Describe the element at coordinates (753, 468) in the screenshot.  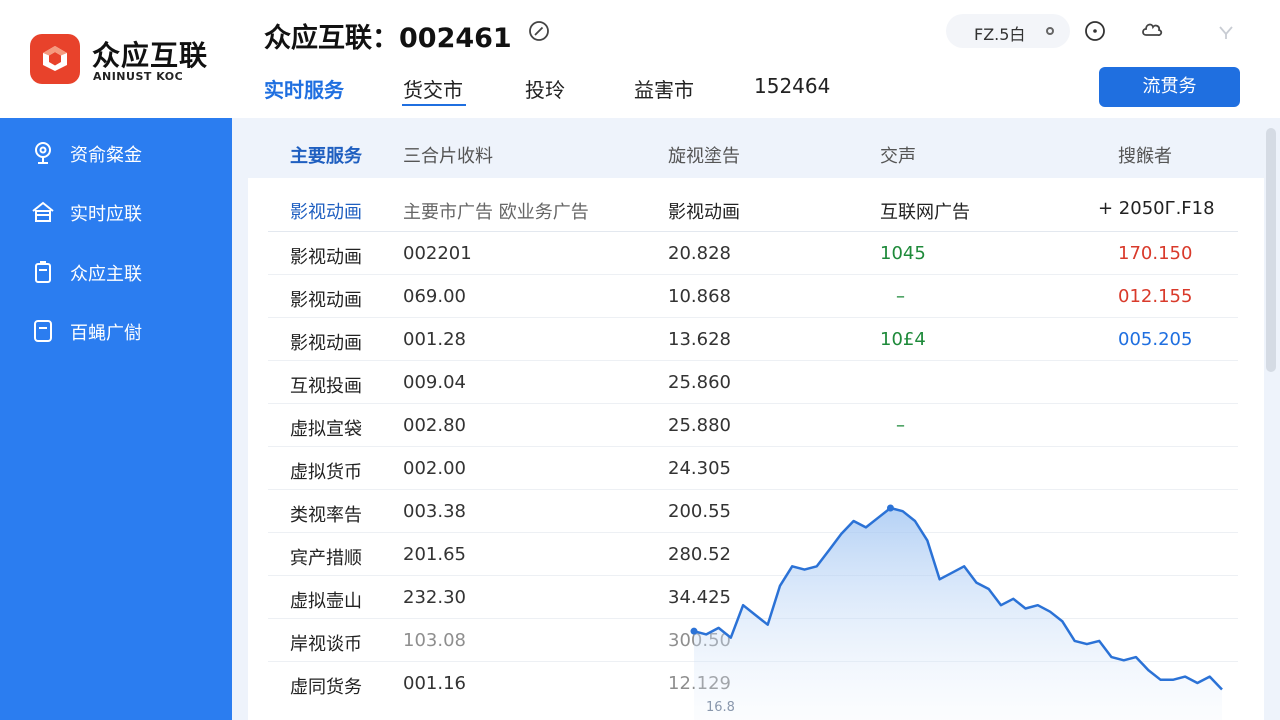
I see `table-row: 虚拟货币 002.00 24.305` at that location.